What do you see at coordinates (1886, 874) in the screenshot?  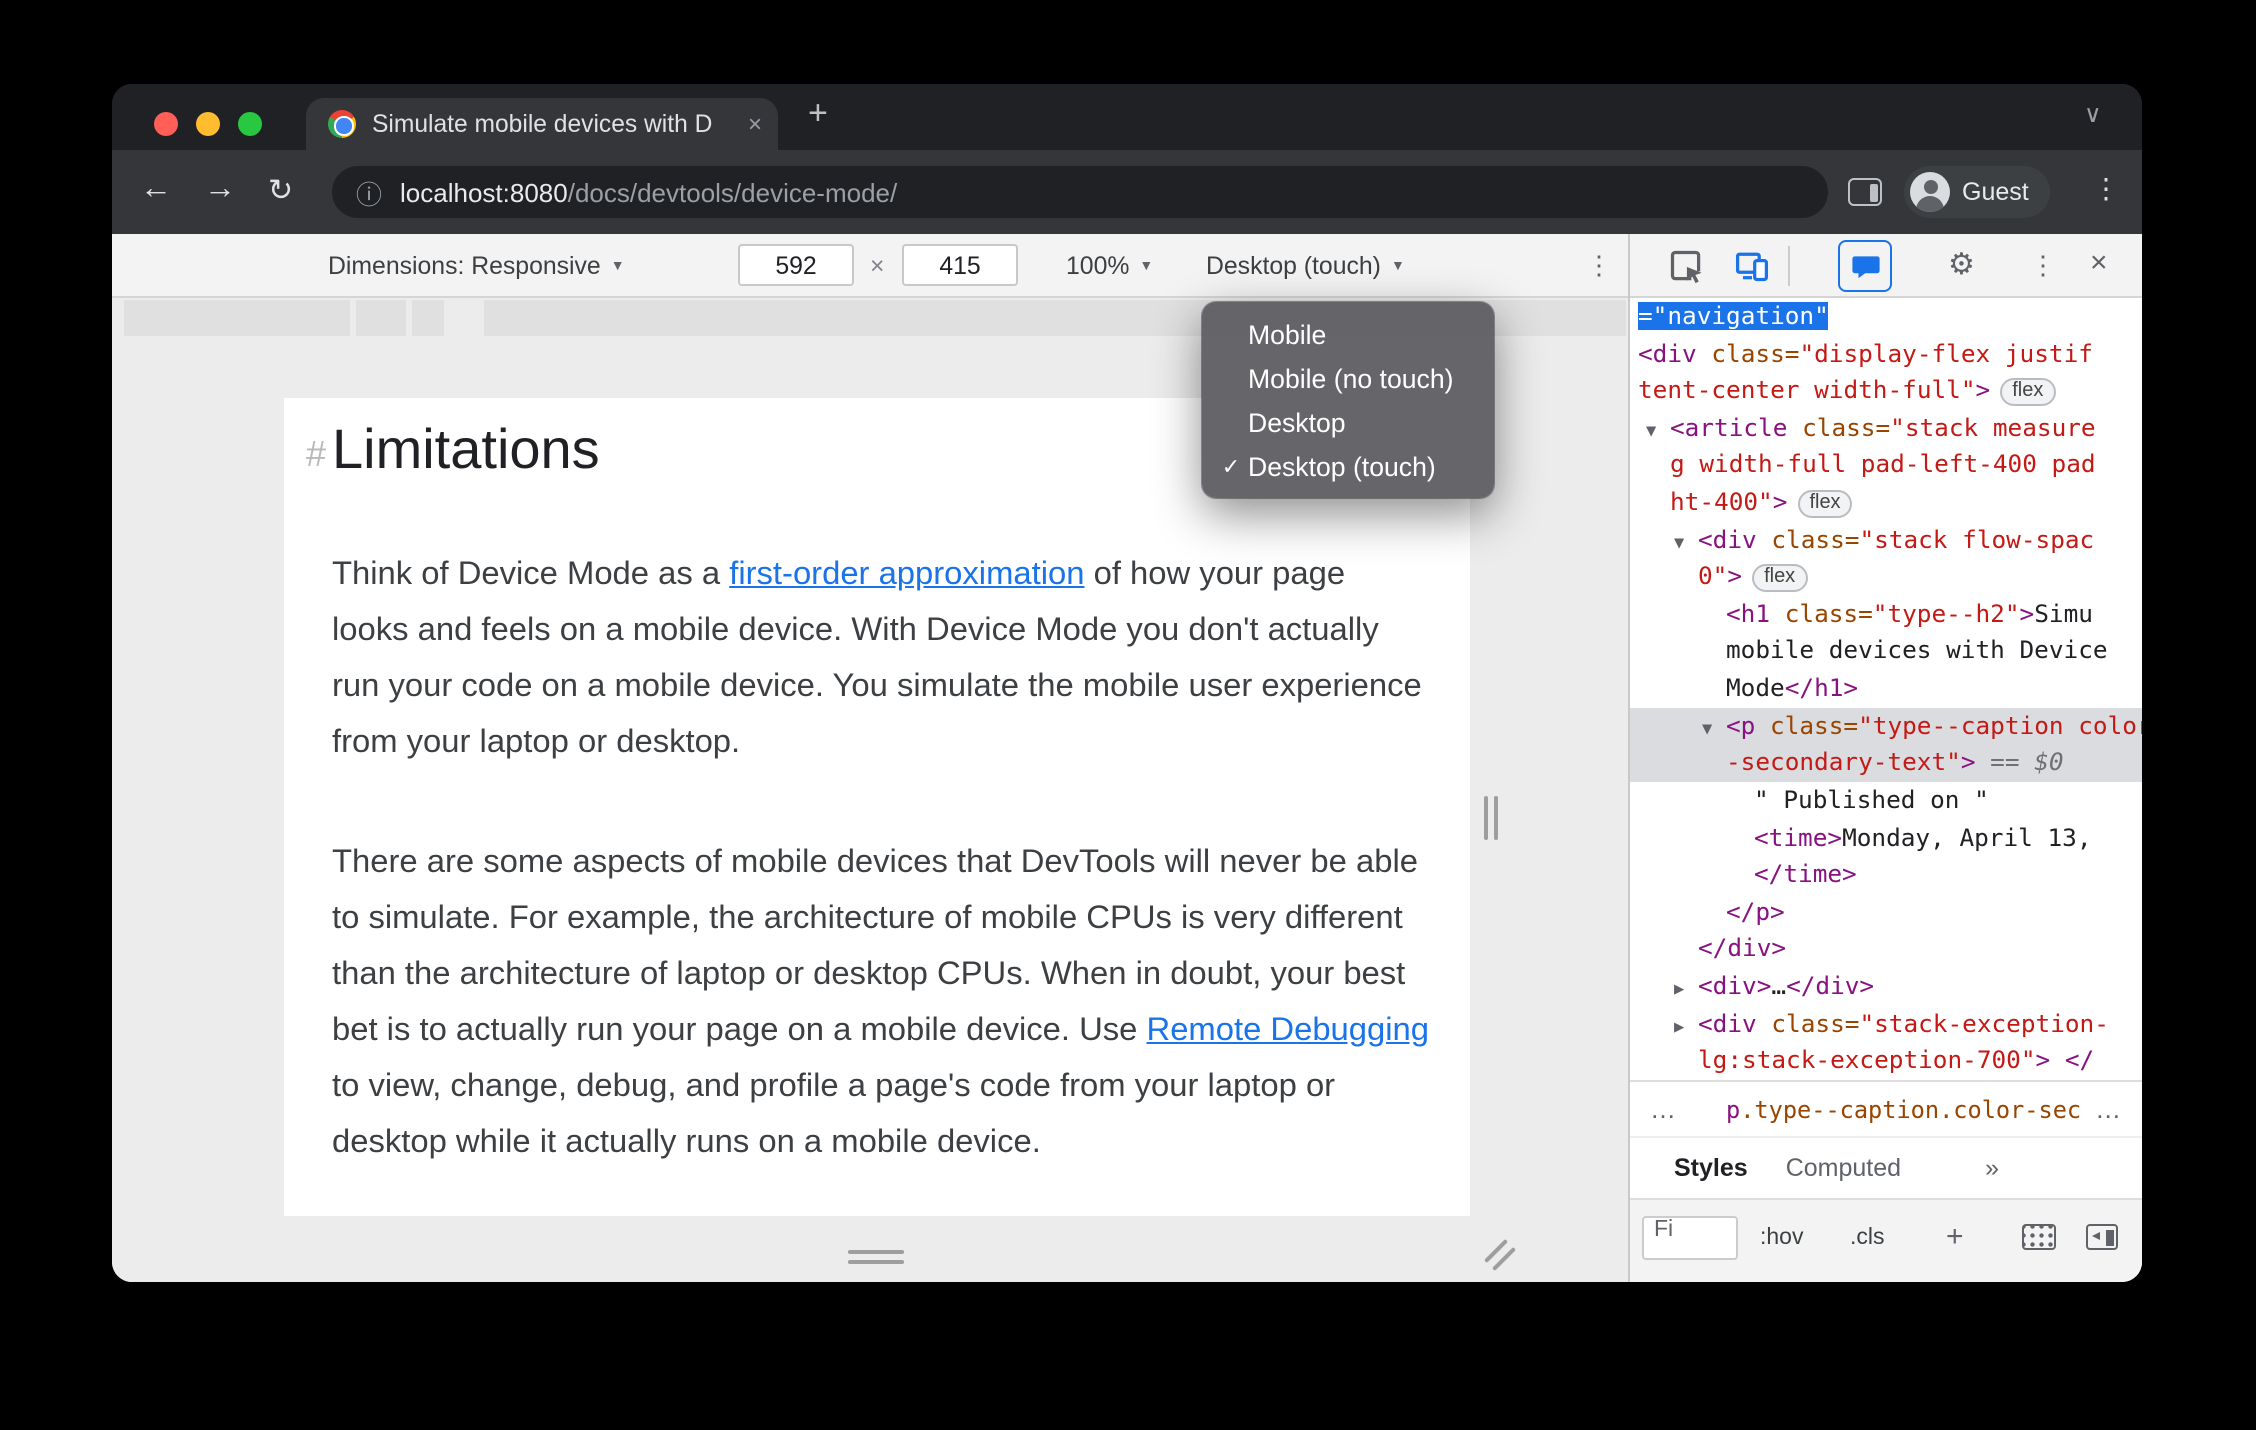 I see `elements-tree-line: </time>` at bounding box center [1886, 874].